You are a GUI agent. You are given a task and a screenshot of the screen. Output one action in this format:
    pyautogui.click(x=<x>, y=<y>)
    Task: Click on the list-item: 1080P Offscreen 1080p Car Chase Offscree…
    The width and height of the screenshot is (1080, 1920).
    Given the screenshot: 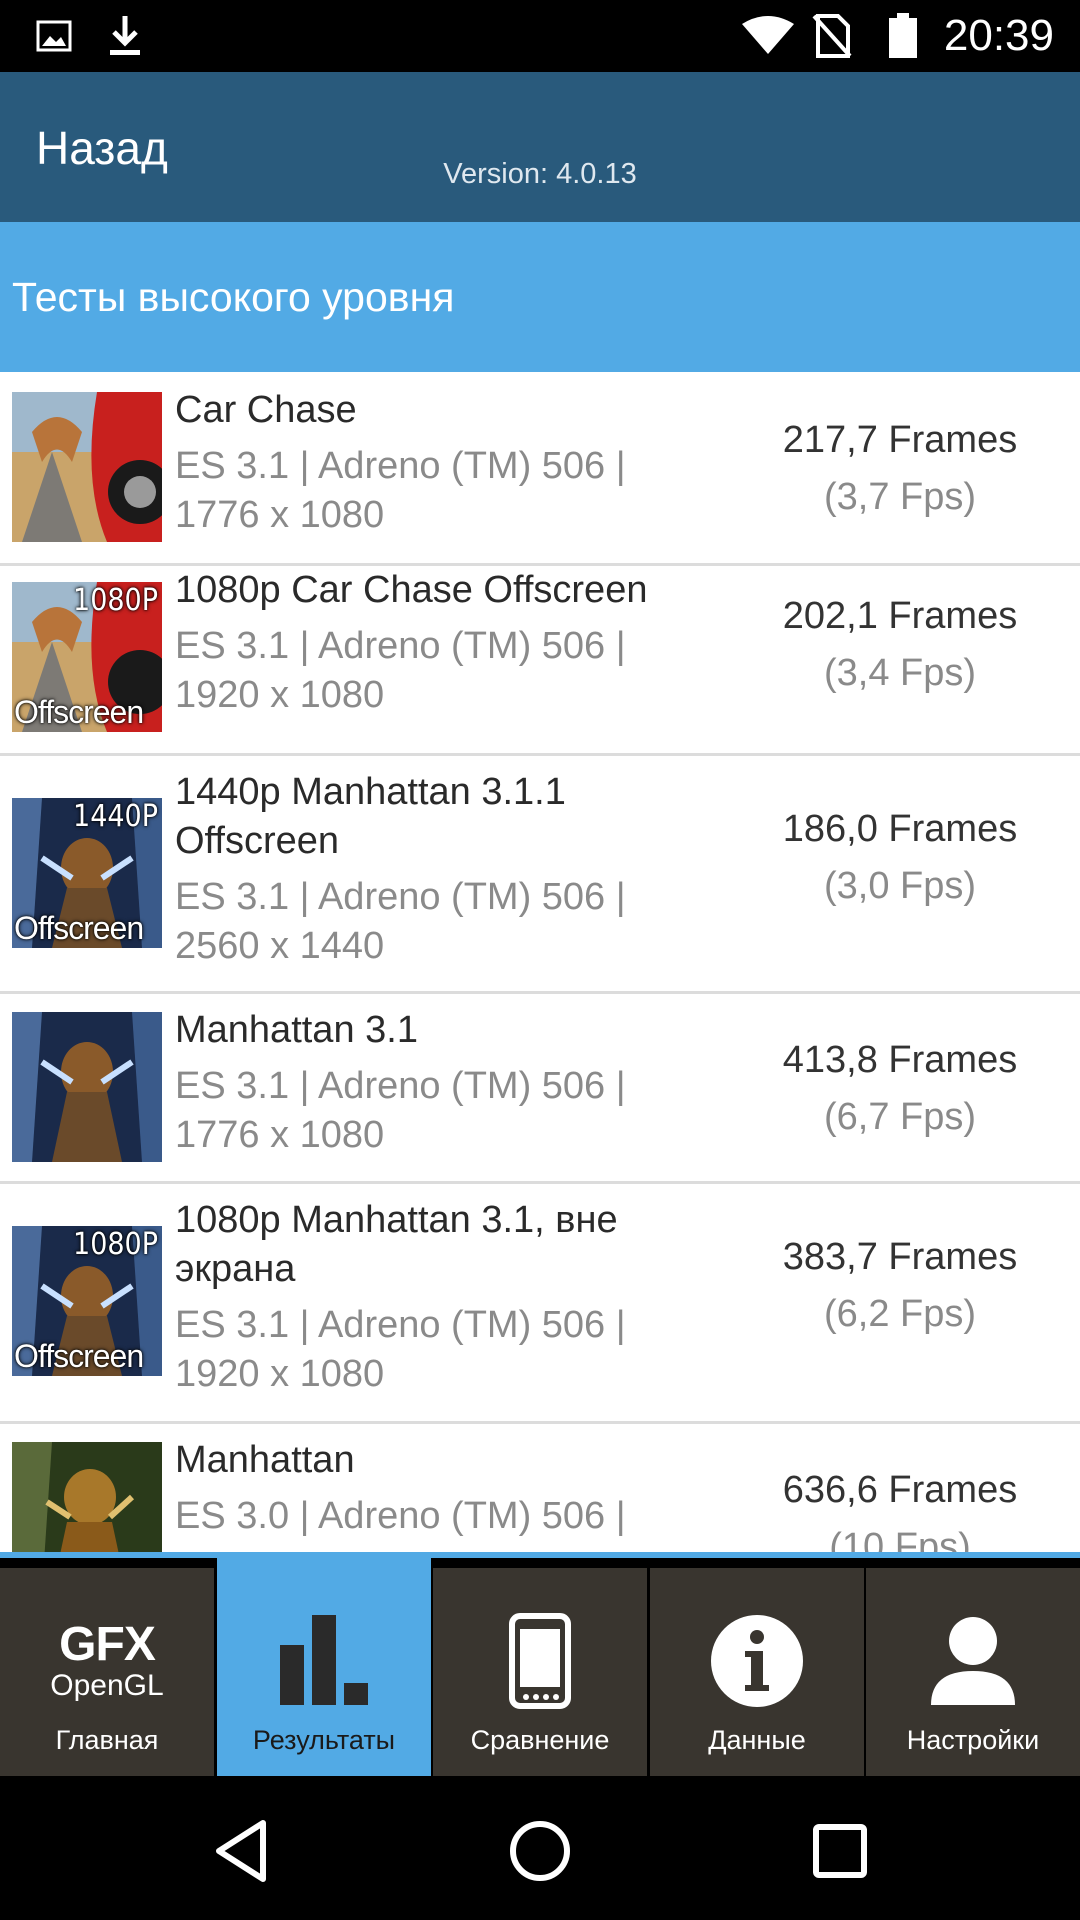 What is the action you would take?
    pyautogui.click(x=540, y=661)
    